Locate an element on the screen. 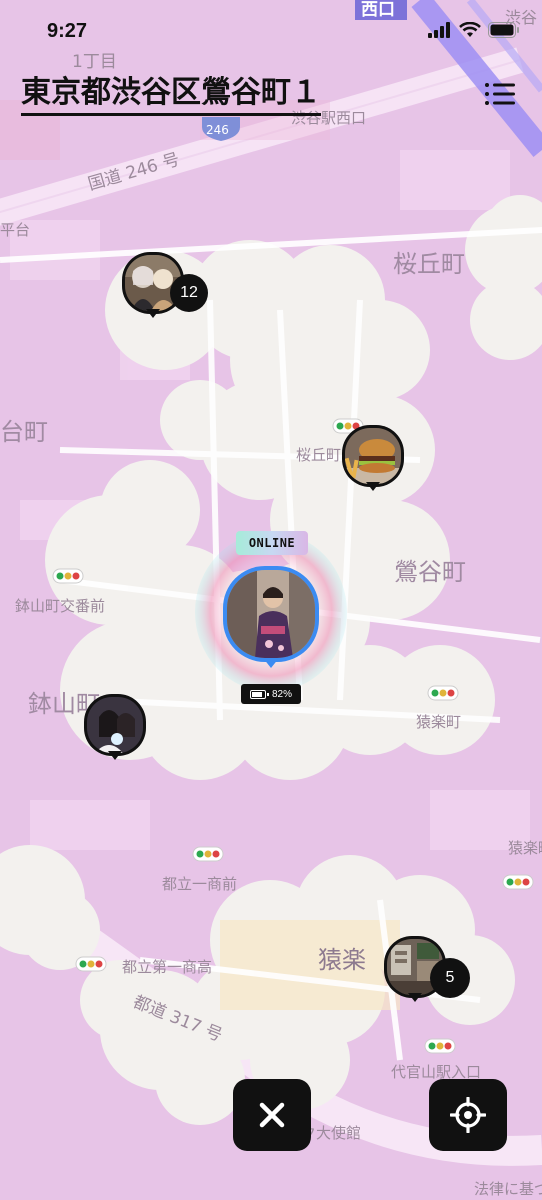 This screenshot has width=542, height=1200. map-label: 鶯谷町 is located at coordinates (430, 572).